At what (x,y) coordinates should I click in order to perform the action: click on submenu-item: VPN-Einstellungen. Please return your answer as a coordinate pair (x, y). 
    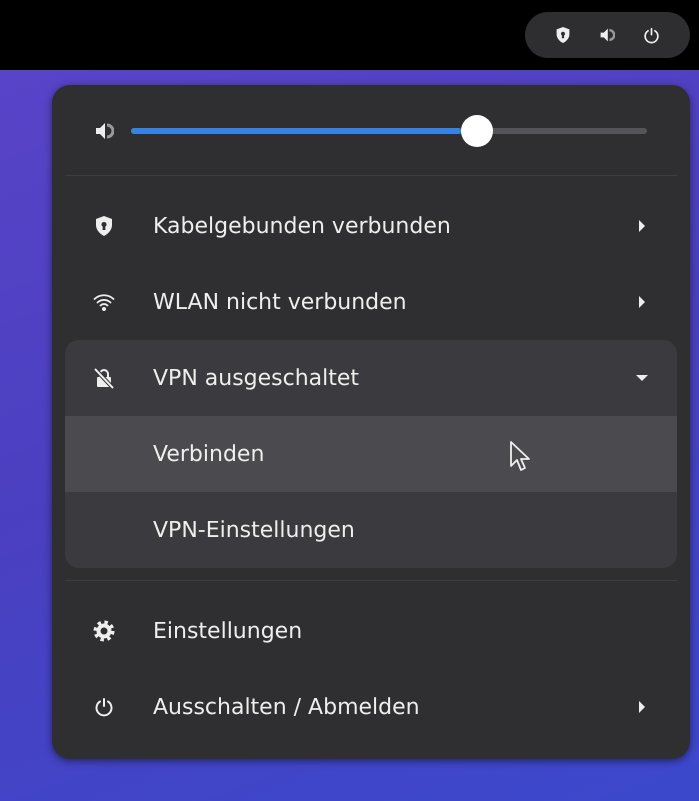
    Looking at the image, I should click on (371, 530).